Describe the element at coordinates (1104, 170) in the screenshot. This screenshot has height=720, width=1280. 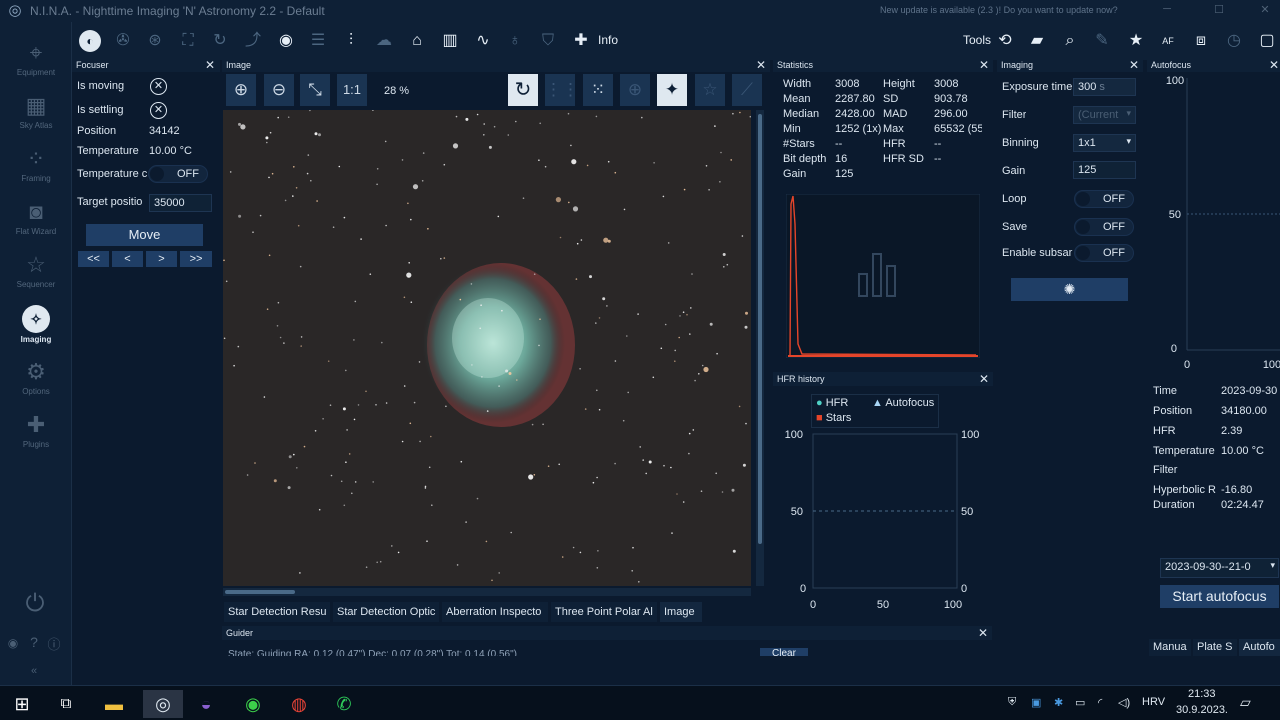
I see `gain-input: 125` at that location.